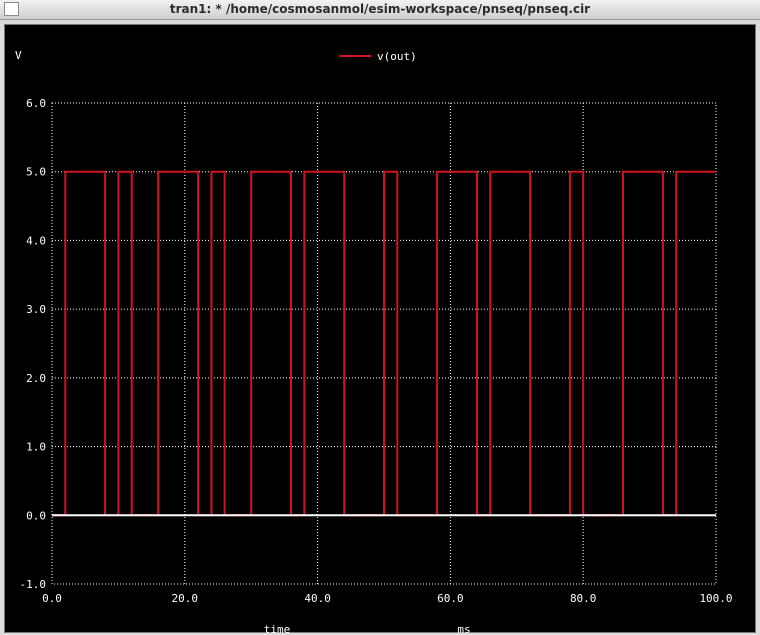 The image size is (760, 635). Describe the element at coordinates (36, 172) in the screenshot. I see `y-tick-label: 5.0` at that location.